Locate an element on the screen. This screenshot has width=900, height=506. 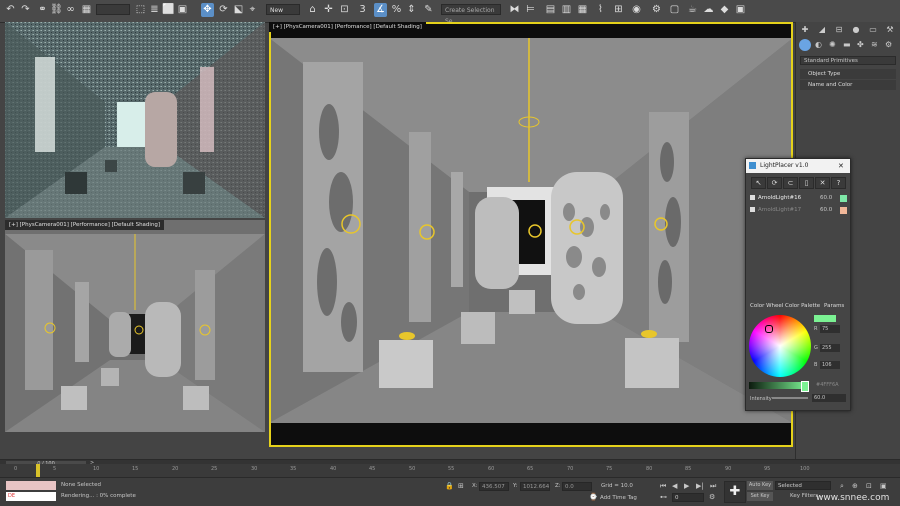
intensity-slider is located at coordinates (790, 398).